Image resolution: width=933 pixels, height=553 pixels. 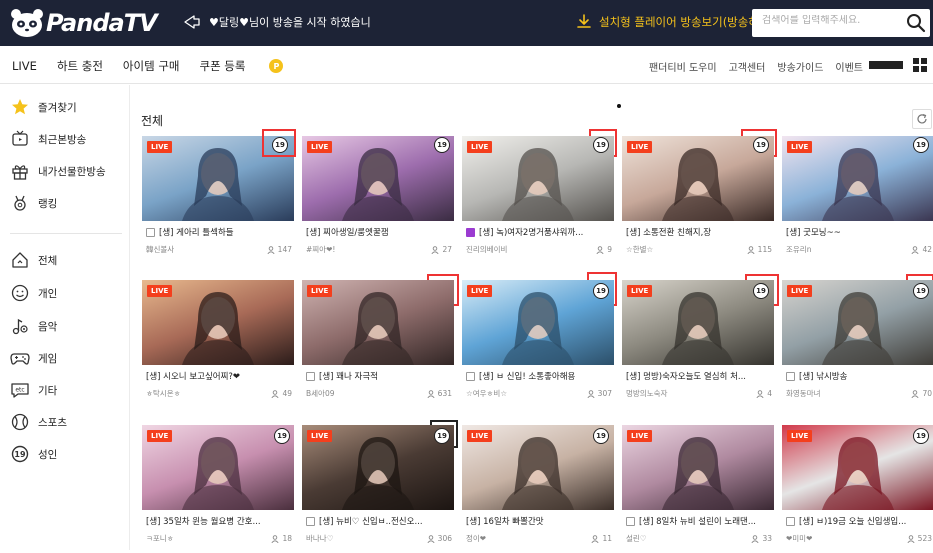 What do you see at coordinates (799, 538) in the screenshot?
I see `streamer-name: ❤미미❤` at bounding box center [799, 538].